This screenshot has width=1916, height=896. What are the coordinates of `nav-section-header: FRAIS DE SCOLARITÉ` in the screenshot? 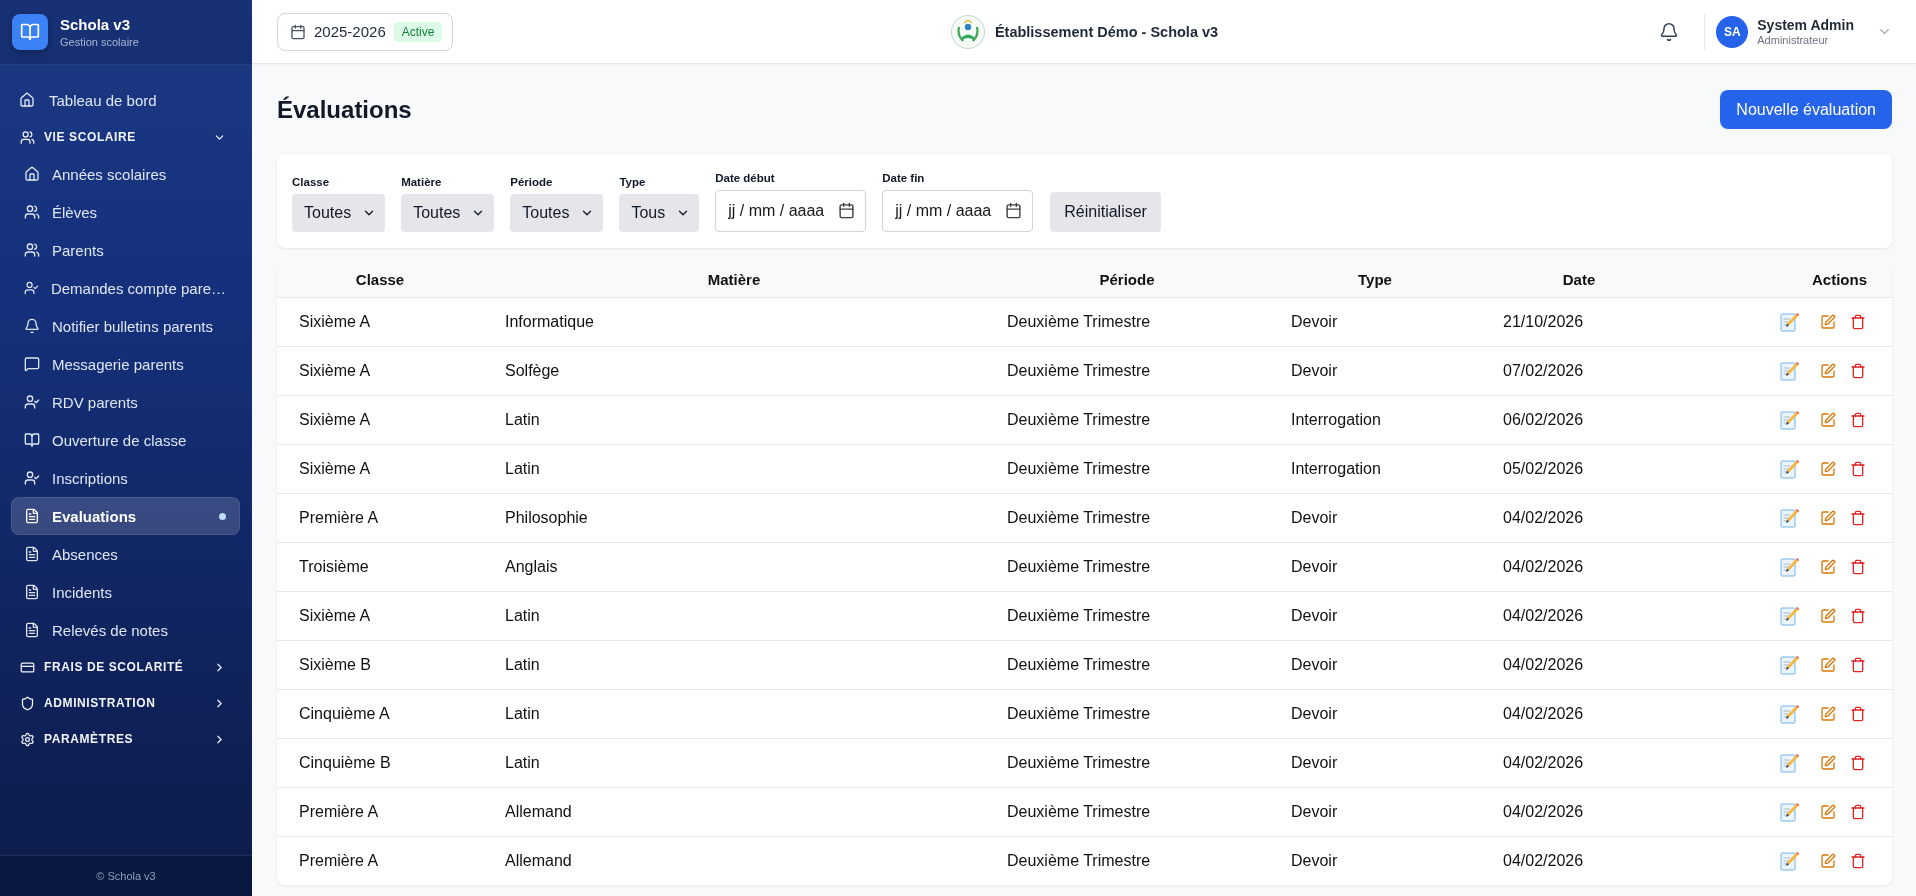 It's located at (125, 667).